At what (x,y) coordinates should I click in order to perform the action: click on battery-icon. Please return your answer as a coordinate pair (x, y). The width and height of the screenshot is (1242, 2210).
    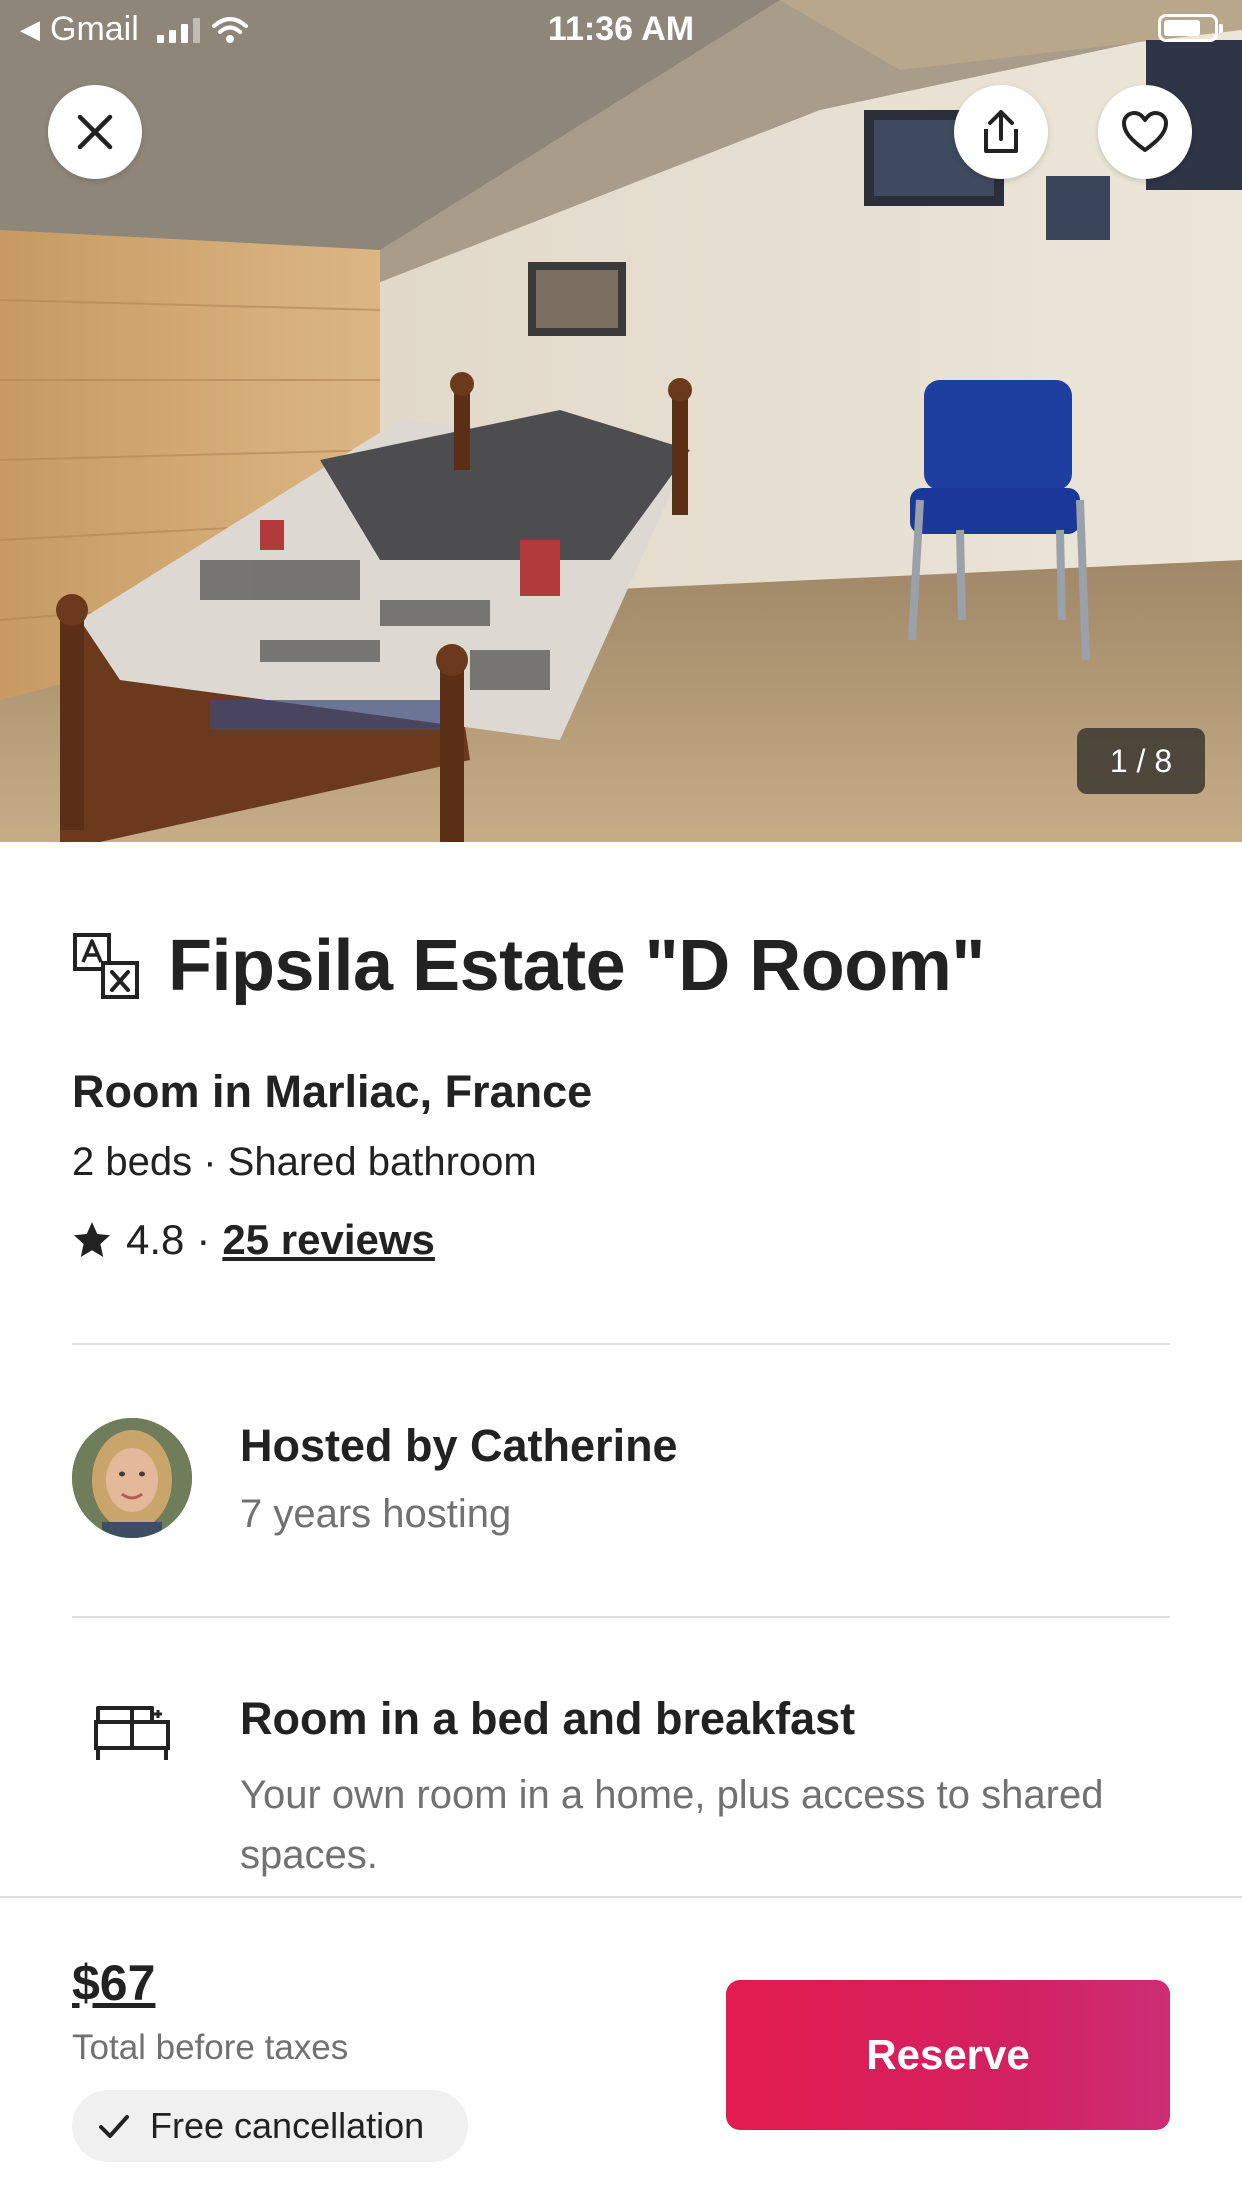
    Looking at the image, I should click on (1190, 28).